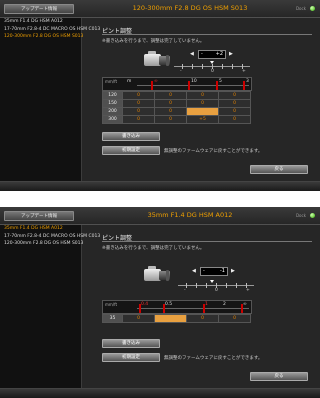 The width and height of the screenshot is (320, 398). What do you see at coordinates (190, 215) in the screenshot?
I see `lens-title: 35mm F1.4 DG HSM A012` at bounding box center [190, 215].